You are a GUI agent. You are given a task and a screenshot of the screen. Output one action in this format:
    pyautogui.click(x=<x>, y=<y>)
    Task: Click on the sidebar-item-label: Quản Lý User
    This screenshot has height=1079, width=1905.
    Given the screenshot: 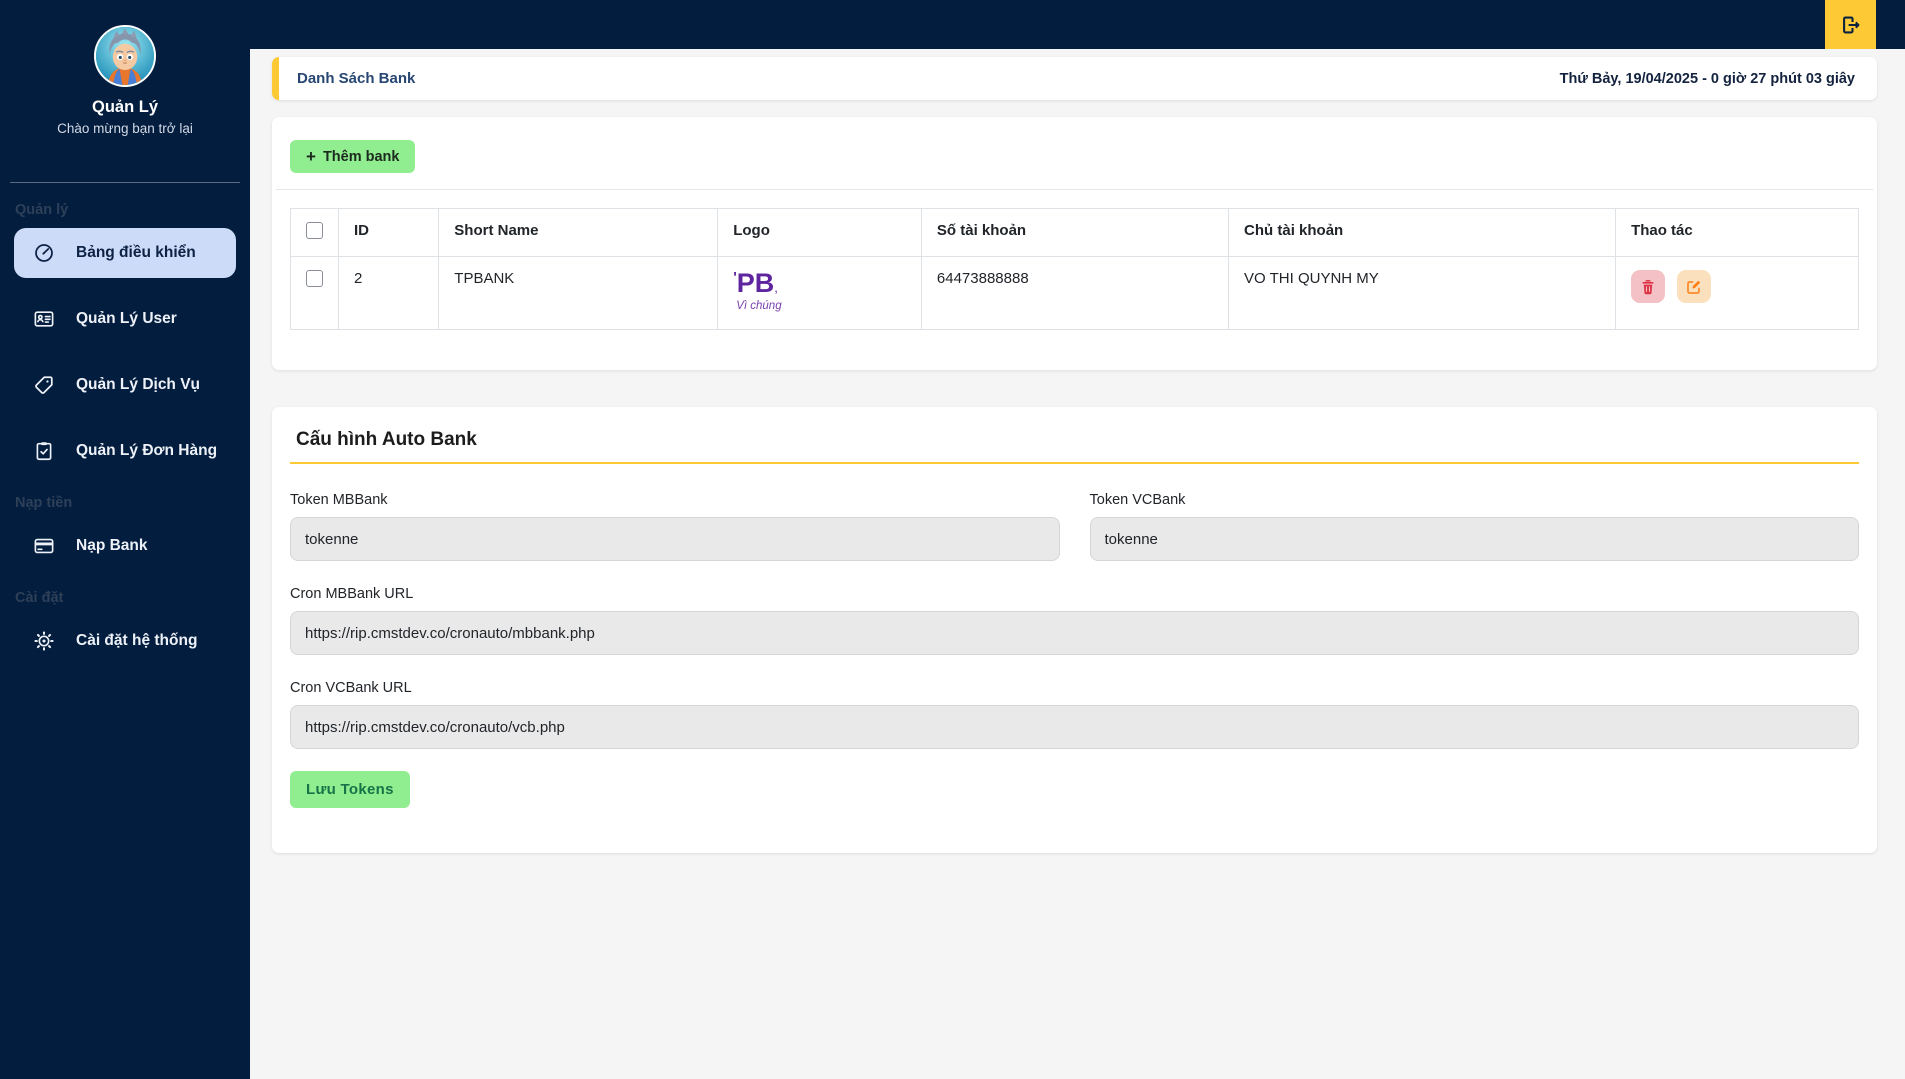 What is the action you would take?
    pyautogui.click(x=126, y=318)
    